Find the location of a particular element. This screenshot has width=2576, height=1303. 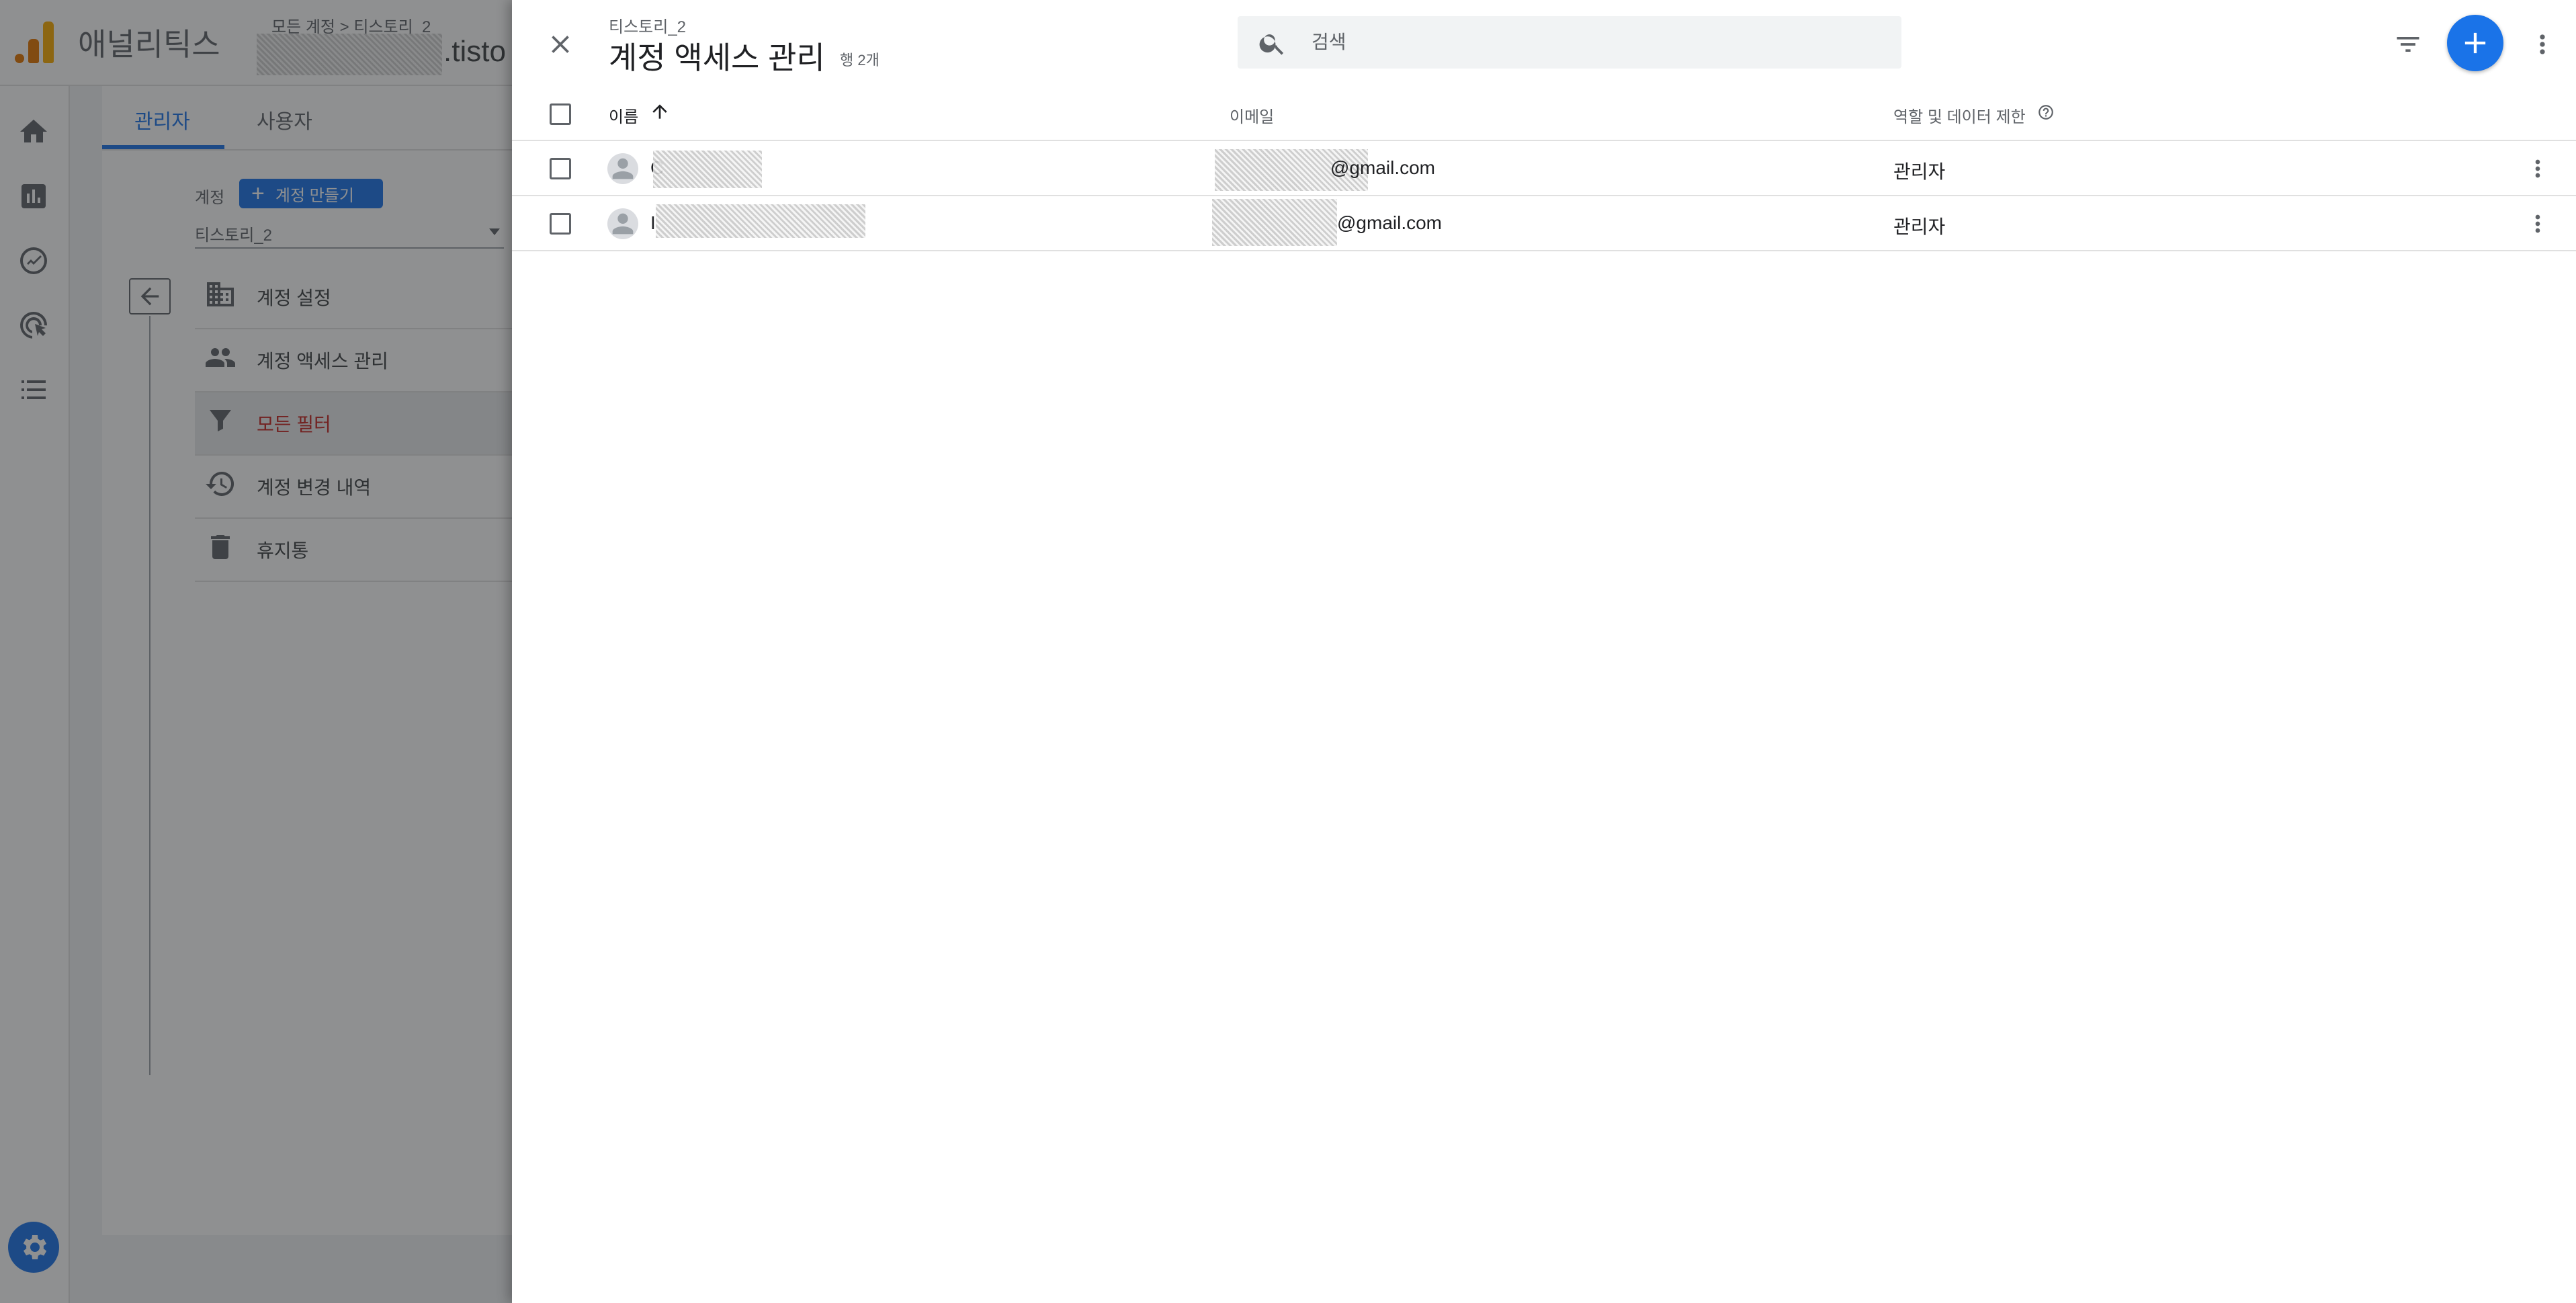

help-icon is located at coordinates (2046, 112).